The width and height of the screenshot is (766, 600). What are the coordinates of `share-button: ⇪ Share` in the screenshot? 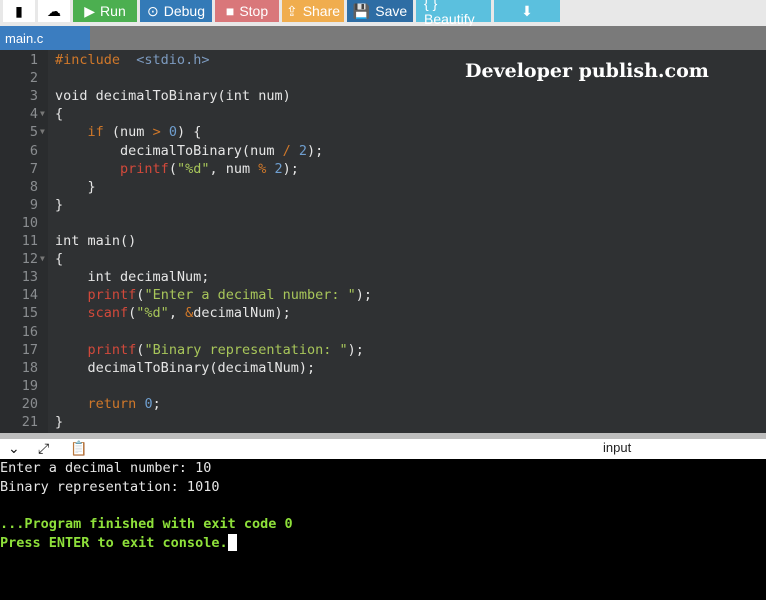 It's located at (313, 11).